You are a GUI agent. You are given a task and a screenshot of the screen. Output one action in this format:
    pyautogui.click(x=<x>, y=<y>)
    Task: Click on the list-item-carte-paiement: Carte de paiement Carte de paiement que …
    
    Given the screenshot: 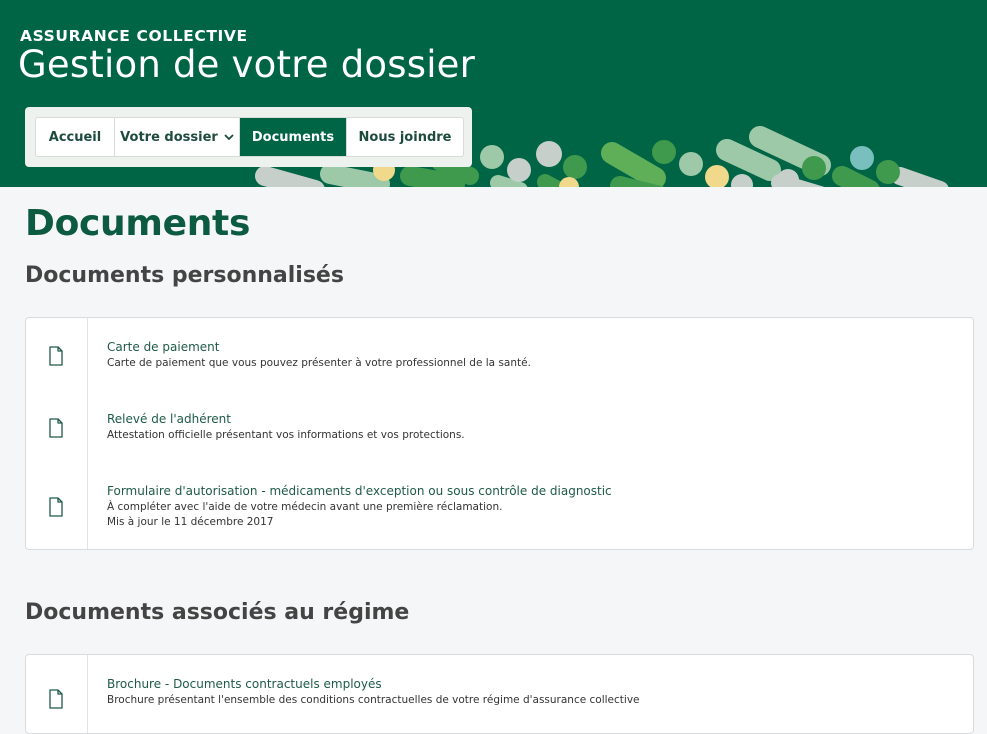 What is the action you would take?
    pyautogui.click(x=499, y=360)
    